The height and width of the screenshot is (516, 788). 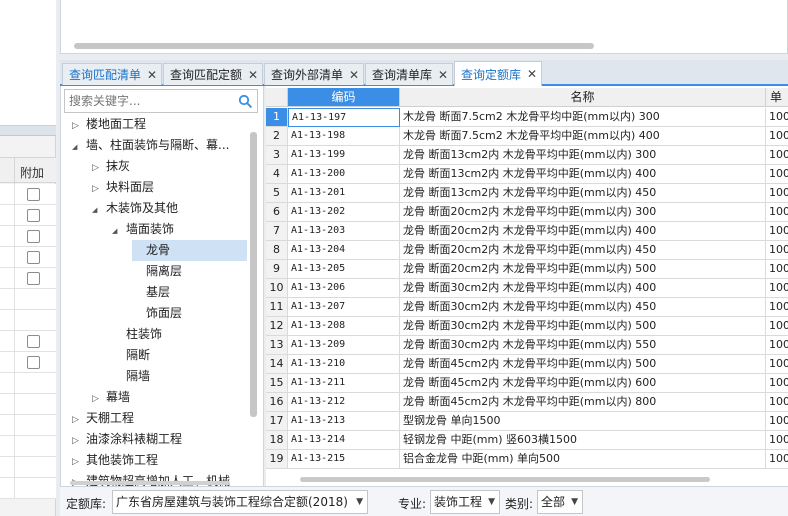 I want to click on cell-name: 龙骨 断面20cm2内 木龙骨平均中距(mm以内) 500, so click(x=583, y=269).